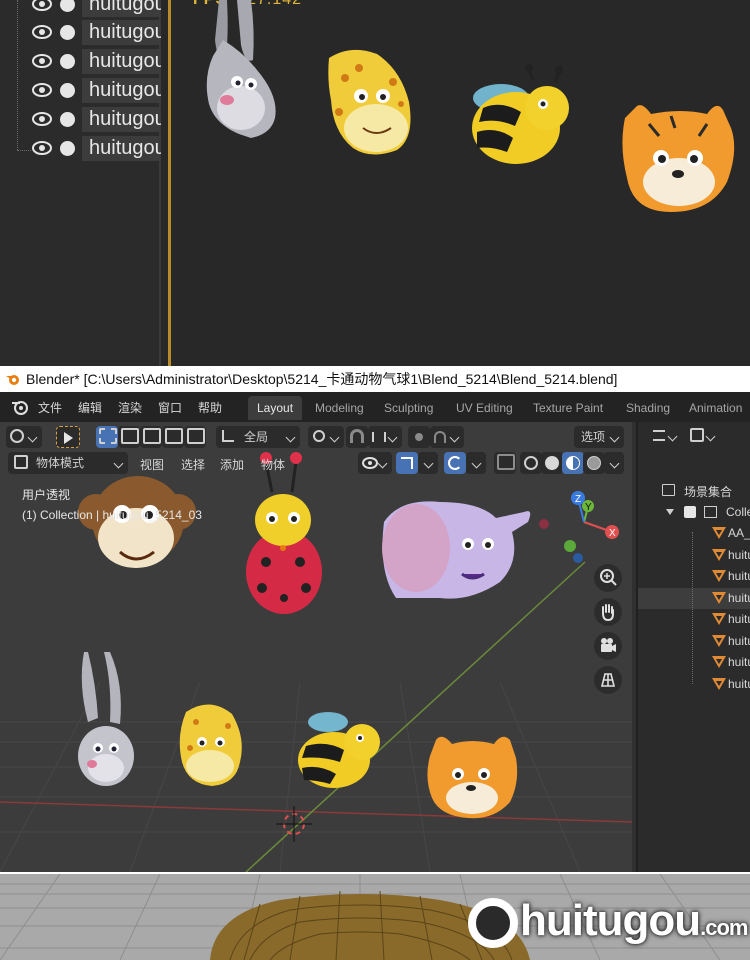 The image size is (750, 960). Describe the element at coordinates (697, 435) in the screenshot. I see `display-mode-icon` at that location.